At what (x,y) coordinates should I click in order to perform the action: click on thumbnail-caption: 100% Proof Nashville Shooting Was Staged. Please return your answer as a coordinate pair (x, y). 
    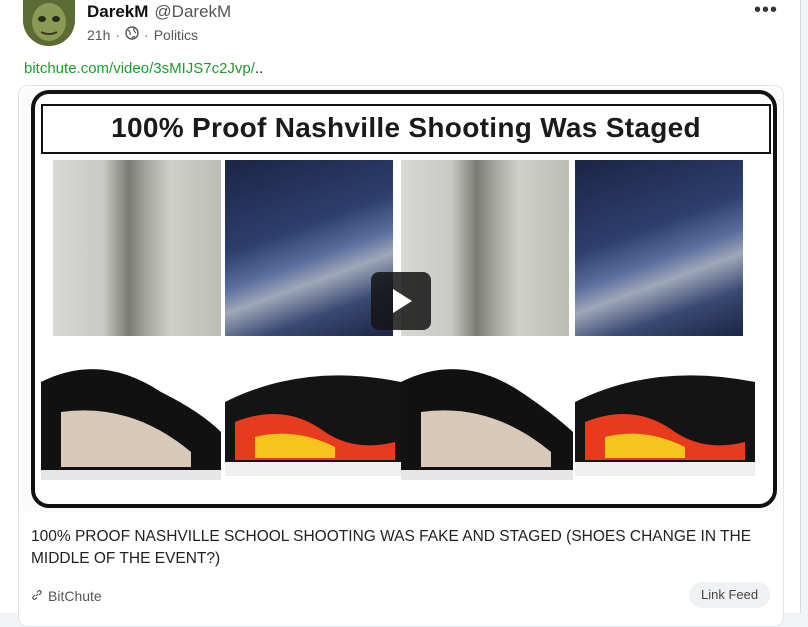
    Looking at the image, I should click on (406, 129).